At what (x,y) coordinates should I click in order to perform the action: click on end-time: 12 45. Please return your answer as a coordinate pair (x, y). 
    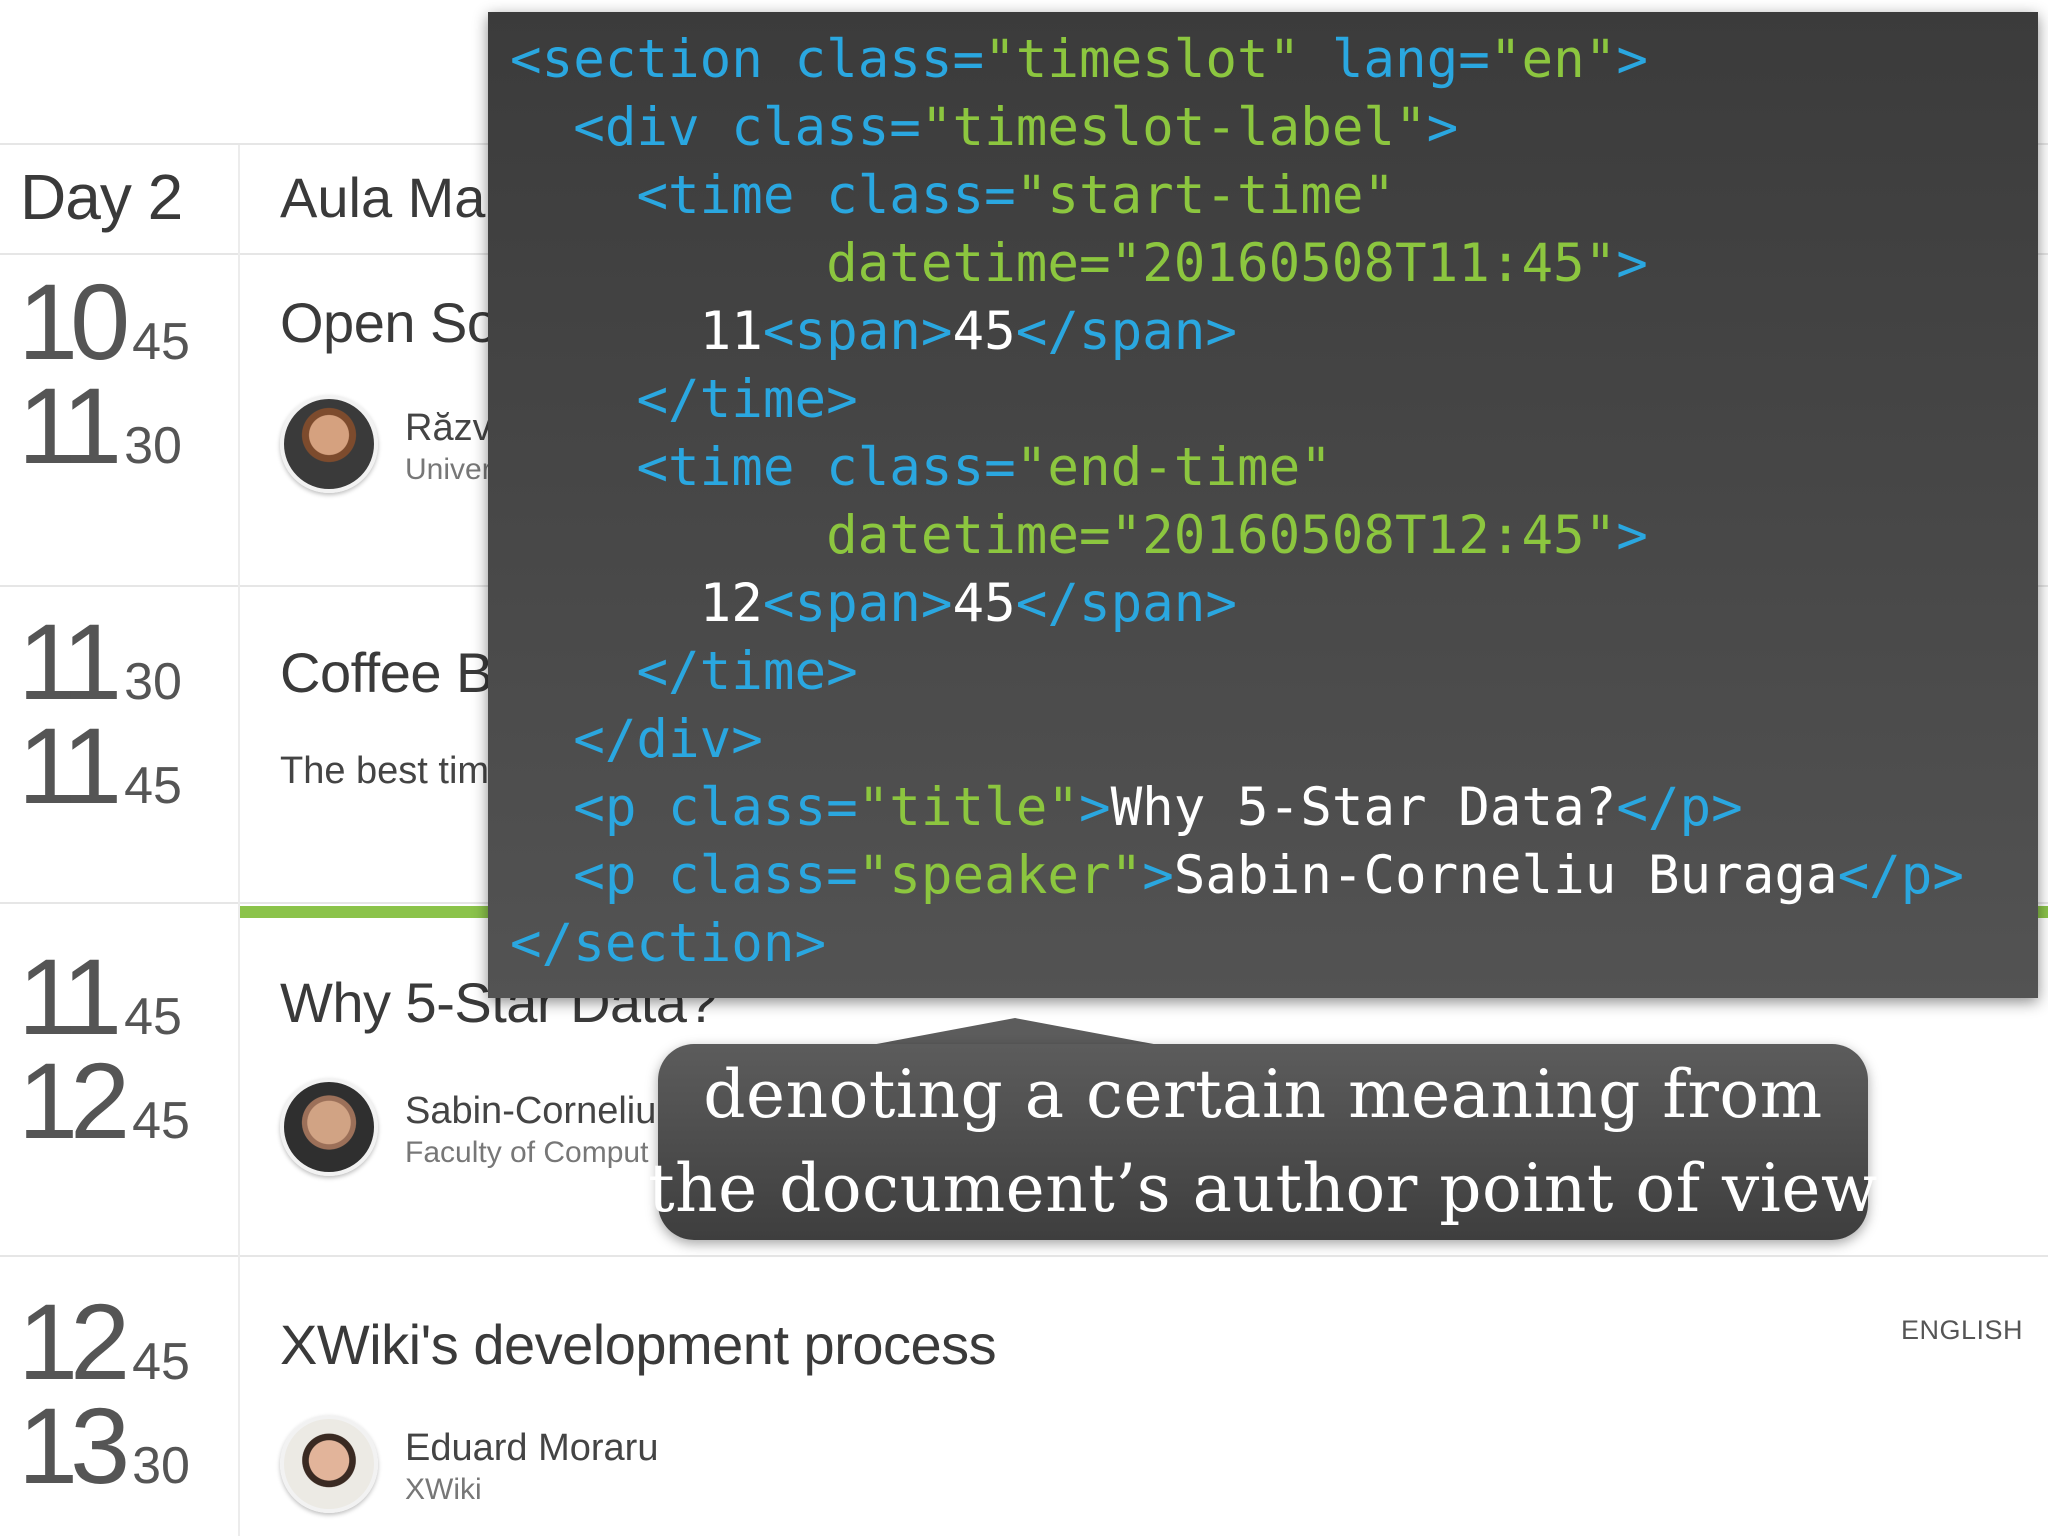
    Looking at the image, I should click on (104, 1100).